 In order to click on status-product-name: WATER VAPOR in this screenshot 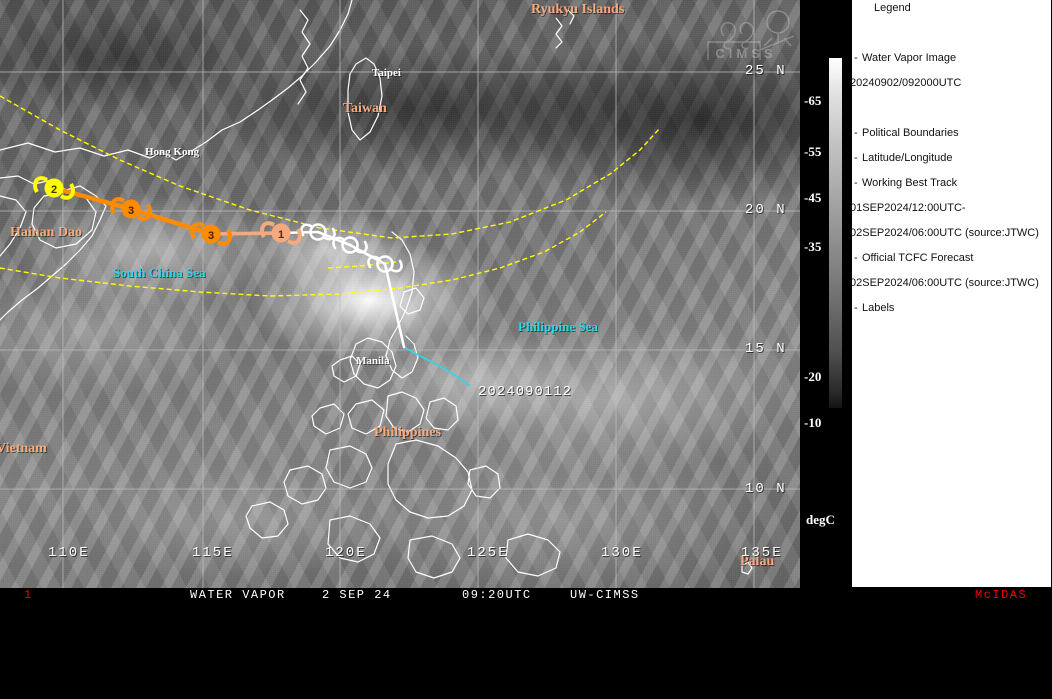, I will do `click(238, 595)`.